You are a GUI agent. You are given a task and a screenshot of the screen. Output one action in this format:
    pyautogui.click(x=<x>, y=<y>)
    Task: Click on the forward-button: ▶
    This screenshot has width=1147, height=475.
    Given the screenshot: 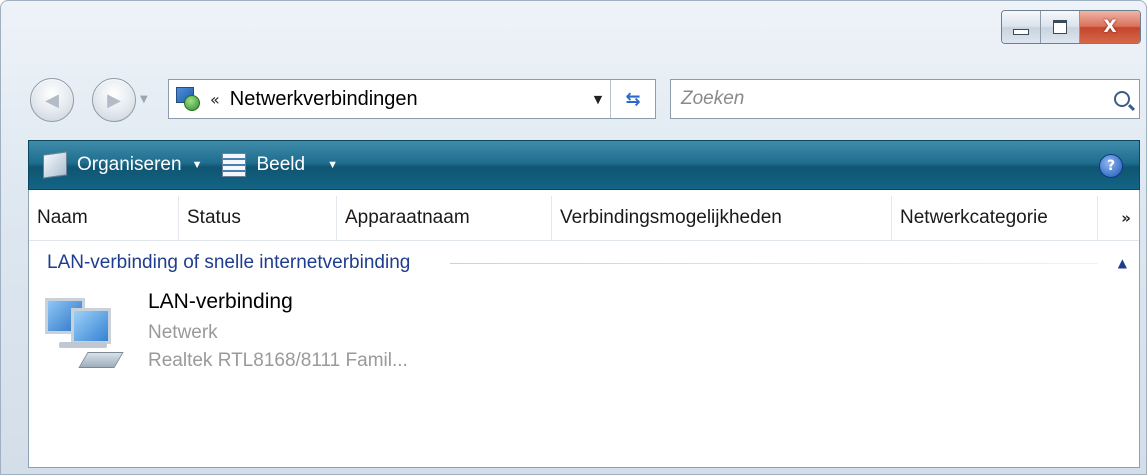 What is the action you would take?
    pyautogui.click(x=114, y=100)
    